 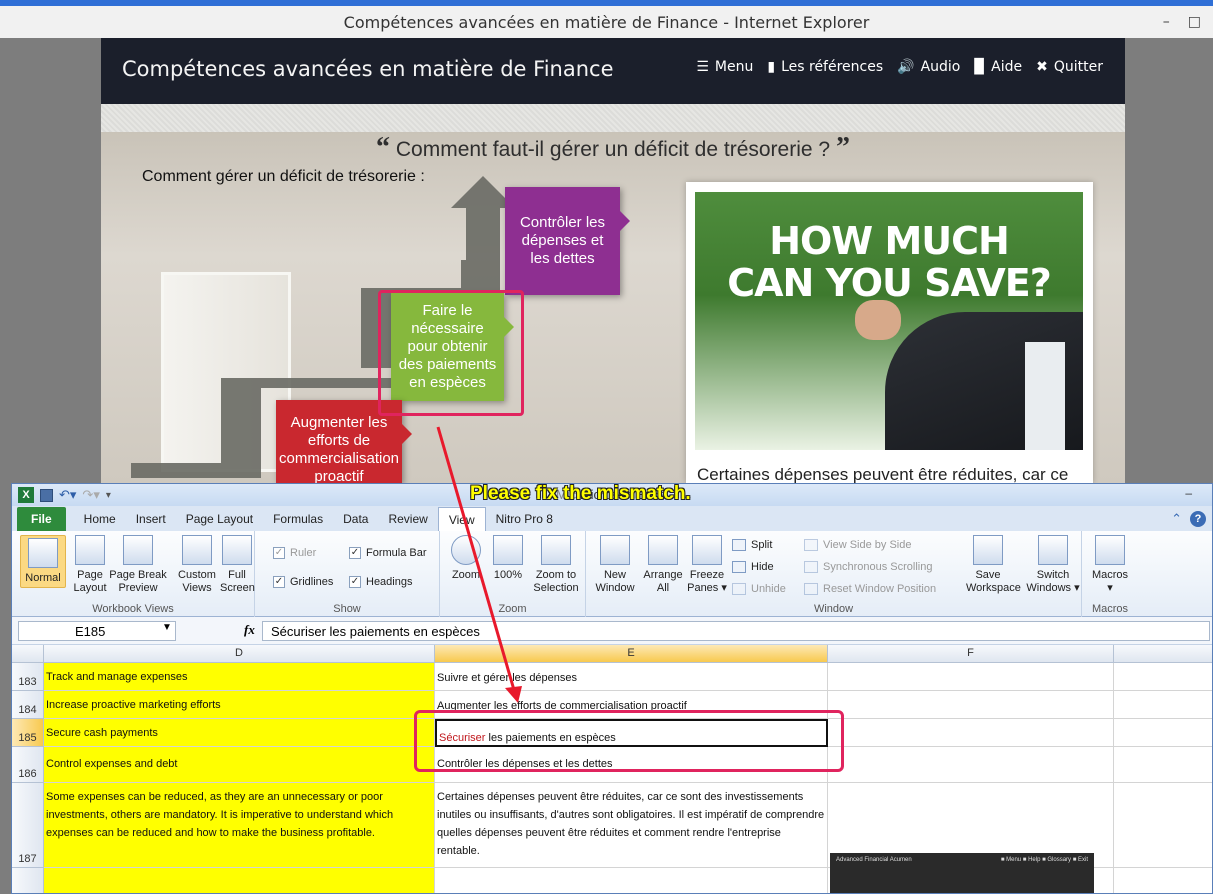 What do you see at coordinates (43, 553) in the screenshot?
I see `normal-view-icon` at bounding box center [43, 553].